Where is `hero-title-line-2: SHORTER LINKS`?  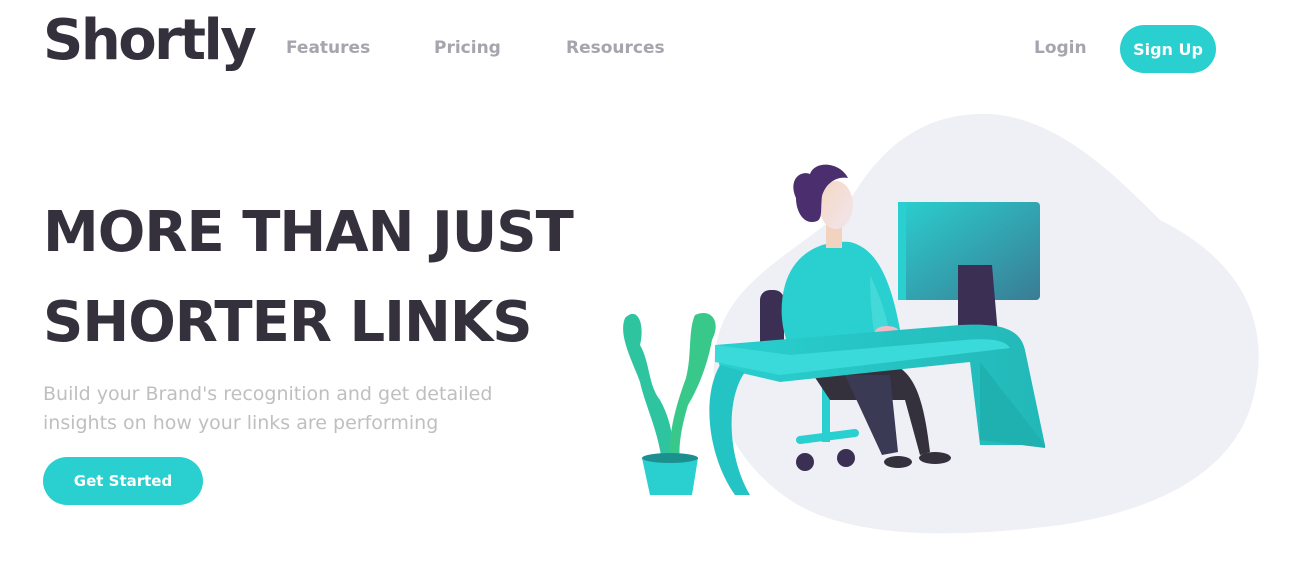 hero-title-line-2: SHORTER LINKS is located at coordinates (288, 322).